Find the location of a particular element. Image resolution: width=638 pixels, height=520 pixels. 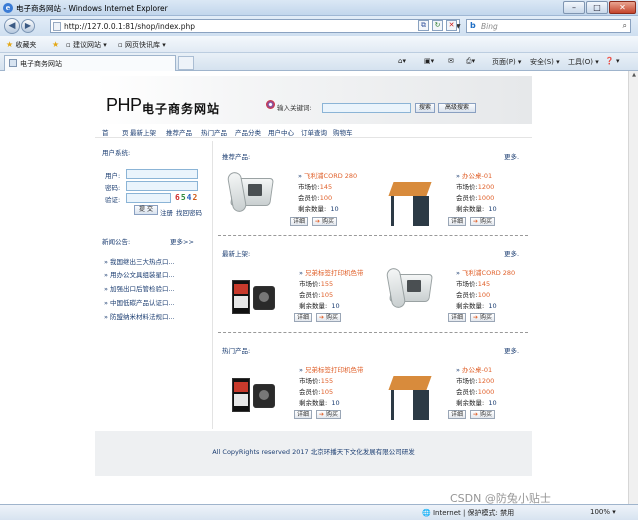

keyword-input is located at coordinates (366, 108).